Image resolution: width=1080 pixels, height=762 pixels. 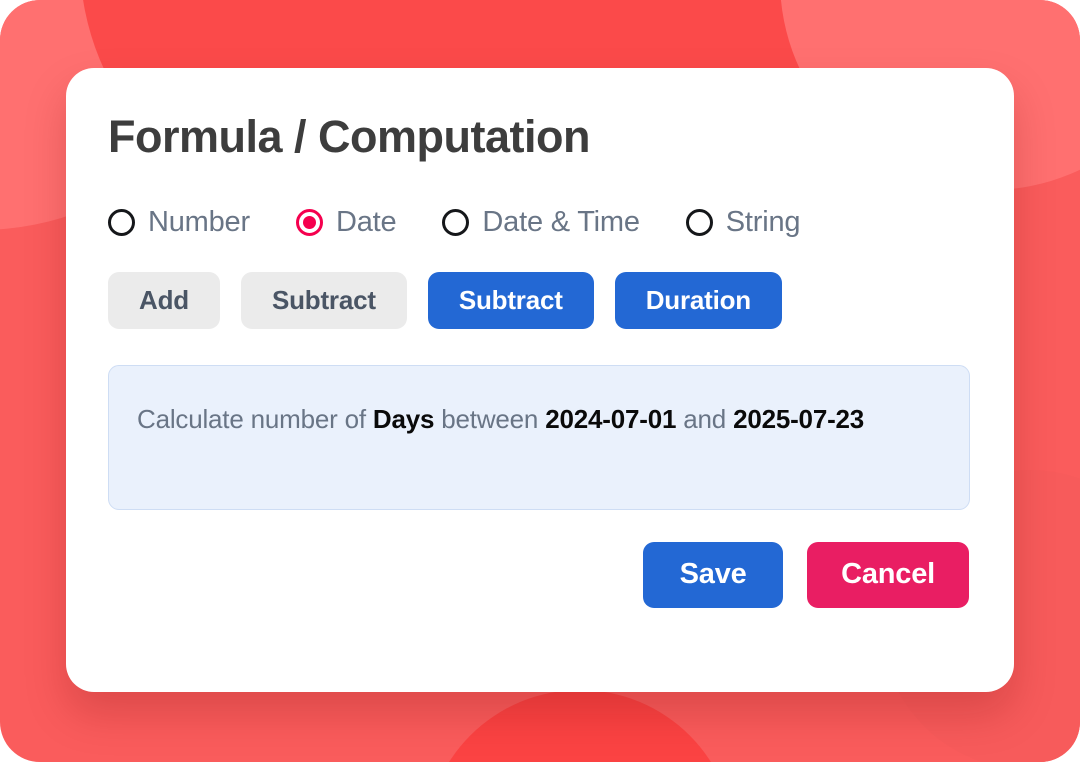 I want to click on summary-conjunction: and, so click(x=708, y=418).